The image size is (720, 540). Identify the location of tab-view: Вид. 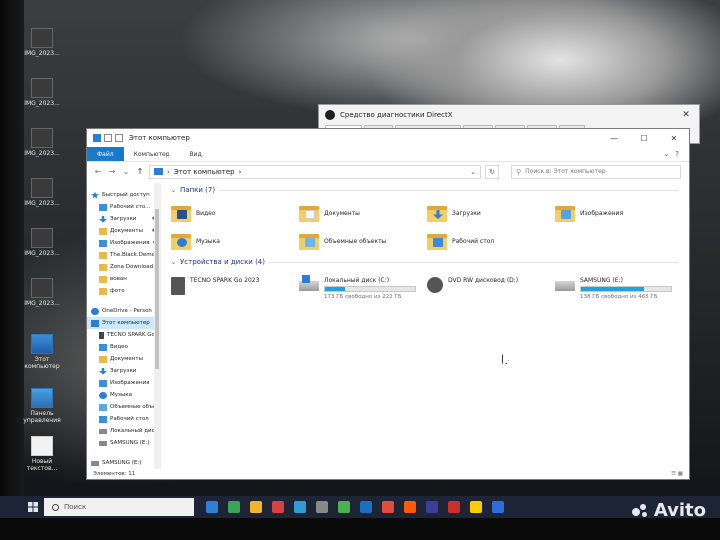
(196, 154).